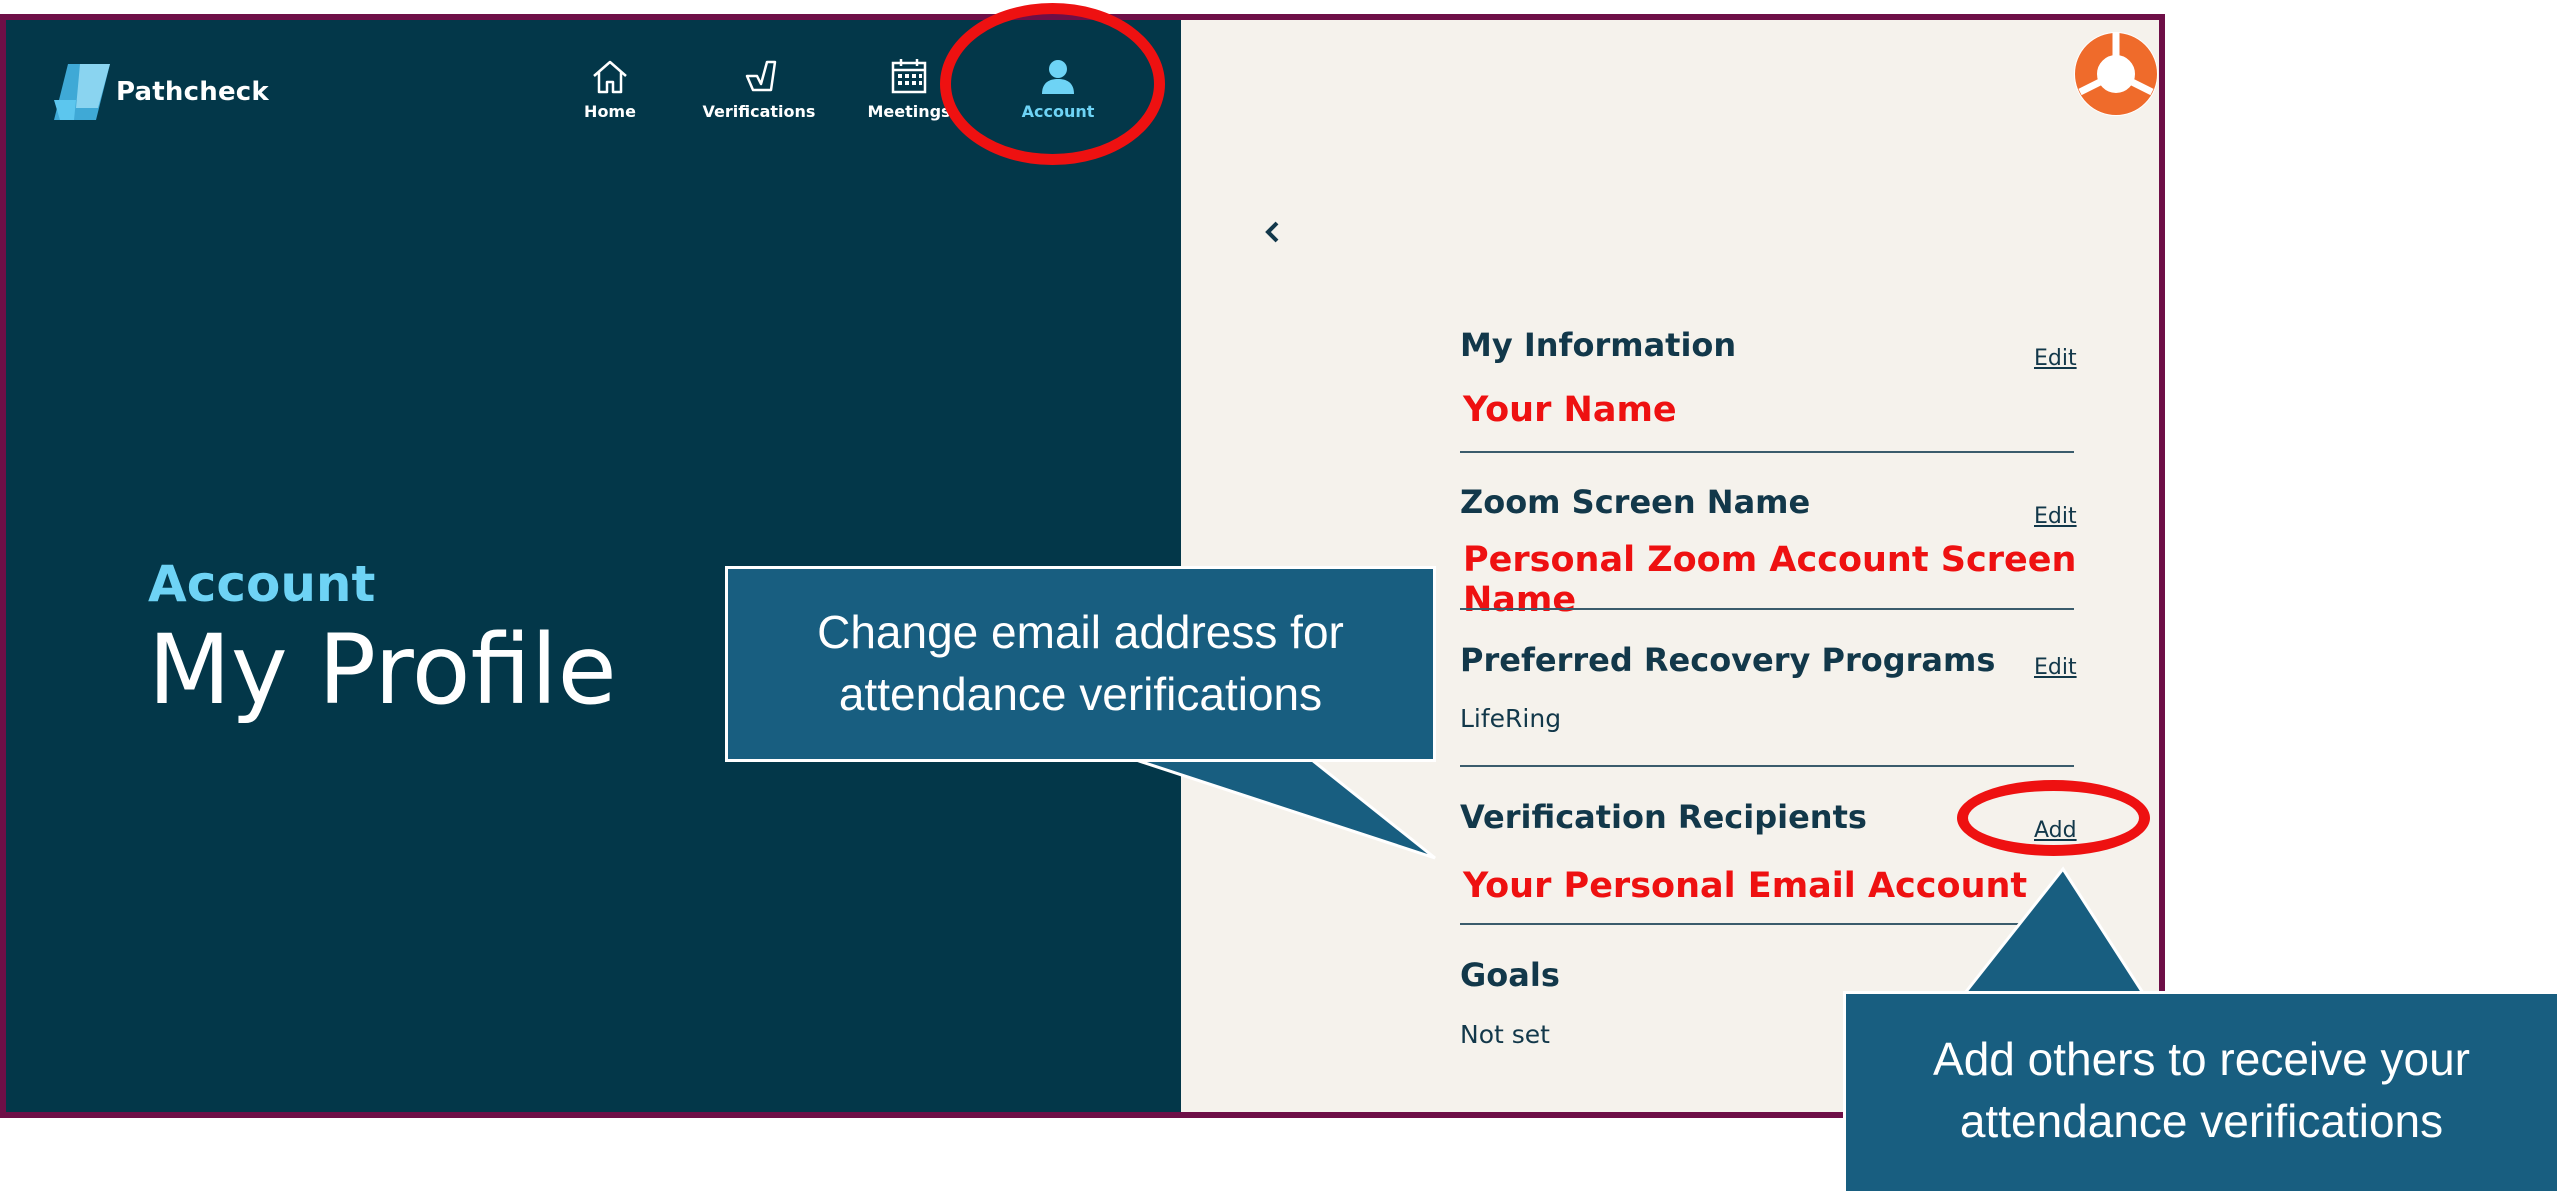 Image resolution: width=2560 pixels, height=1194 pixels. Describe the element at coordinates (2201, 1059) in the screenshot. I see `callout-line: Add others to receive your` at that location.